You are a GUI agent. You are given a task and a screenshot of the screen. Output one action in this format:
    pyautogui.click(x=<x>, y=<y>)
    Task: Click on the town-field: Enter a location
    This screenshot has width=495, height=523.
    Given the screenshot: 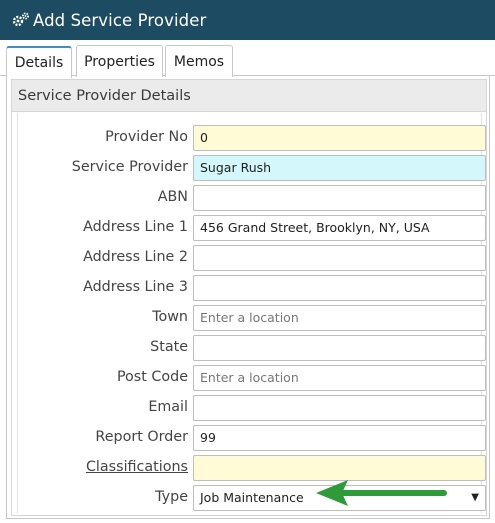 What is the action you would take?
    pyautogui.click(x=339, y=318)
    